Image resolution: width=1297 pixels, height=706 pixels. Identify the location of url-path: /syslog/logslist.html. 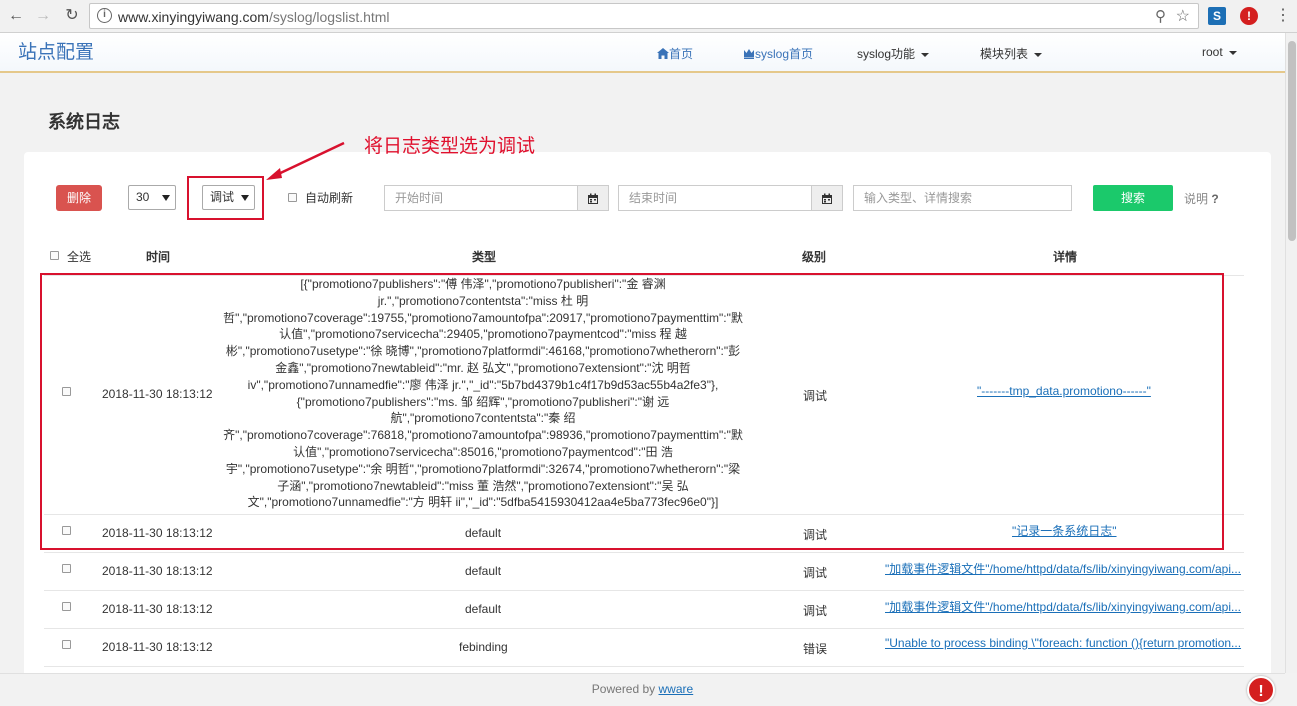
(329, 17).